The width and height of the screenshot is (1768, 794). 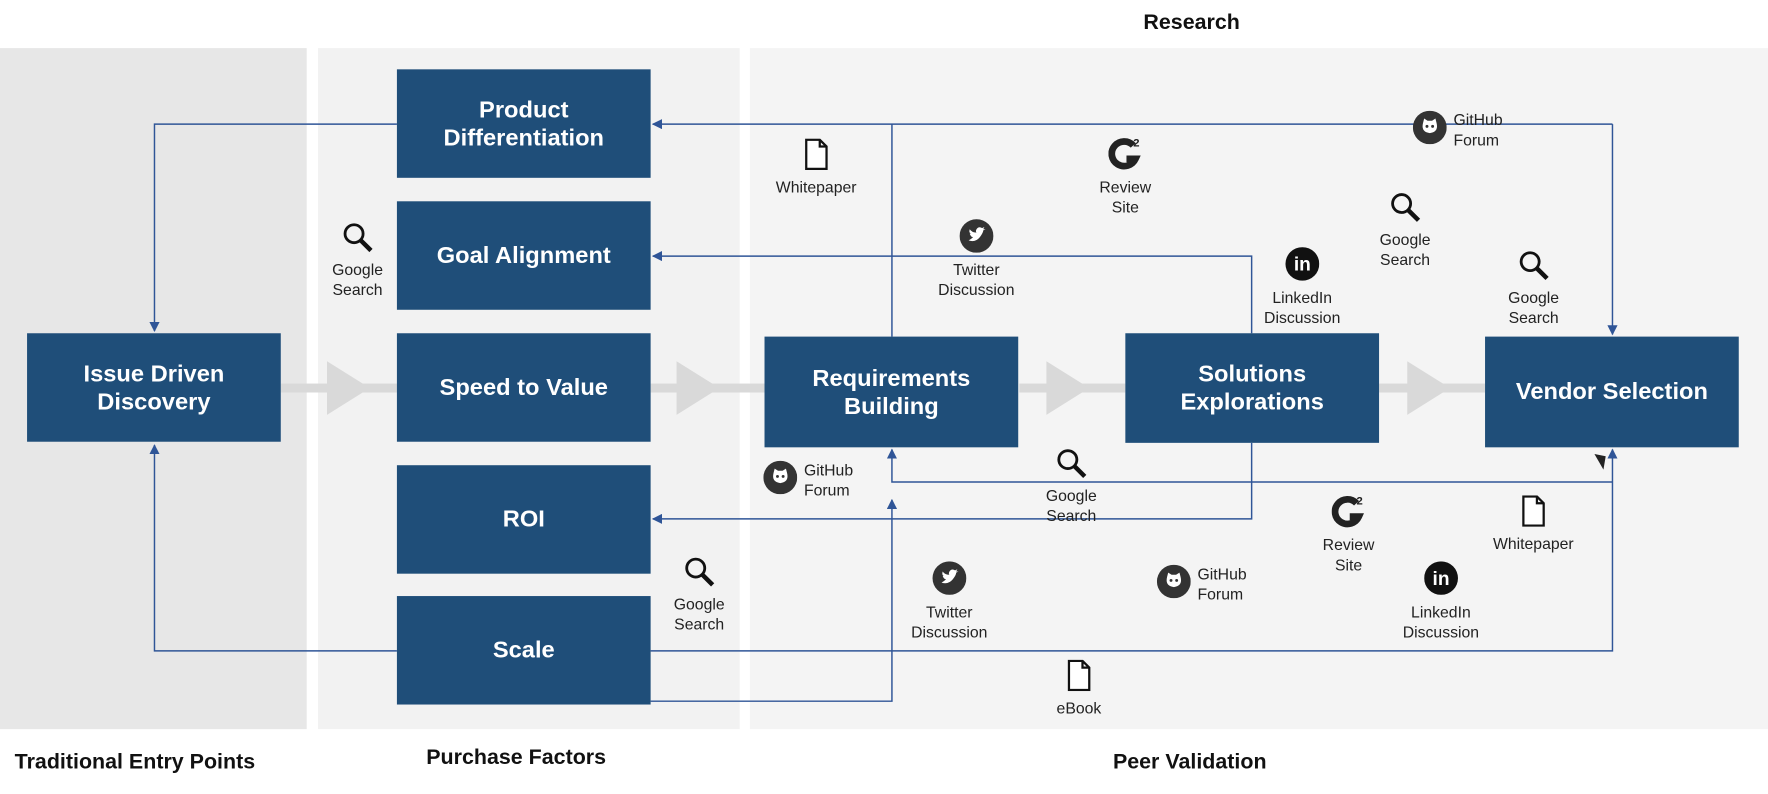 What do you see at coordinates (273, 548) in the screenshot?
I see `connector-scale-to-issue` at bounding box center [273, 548].